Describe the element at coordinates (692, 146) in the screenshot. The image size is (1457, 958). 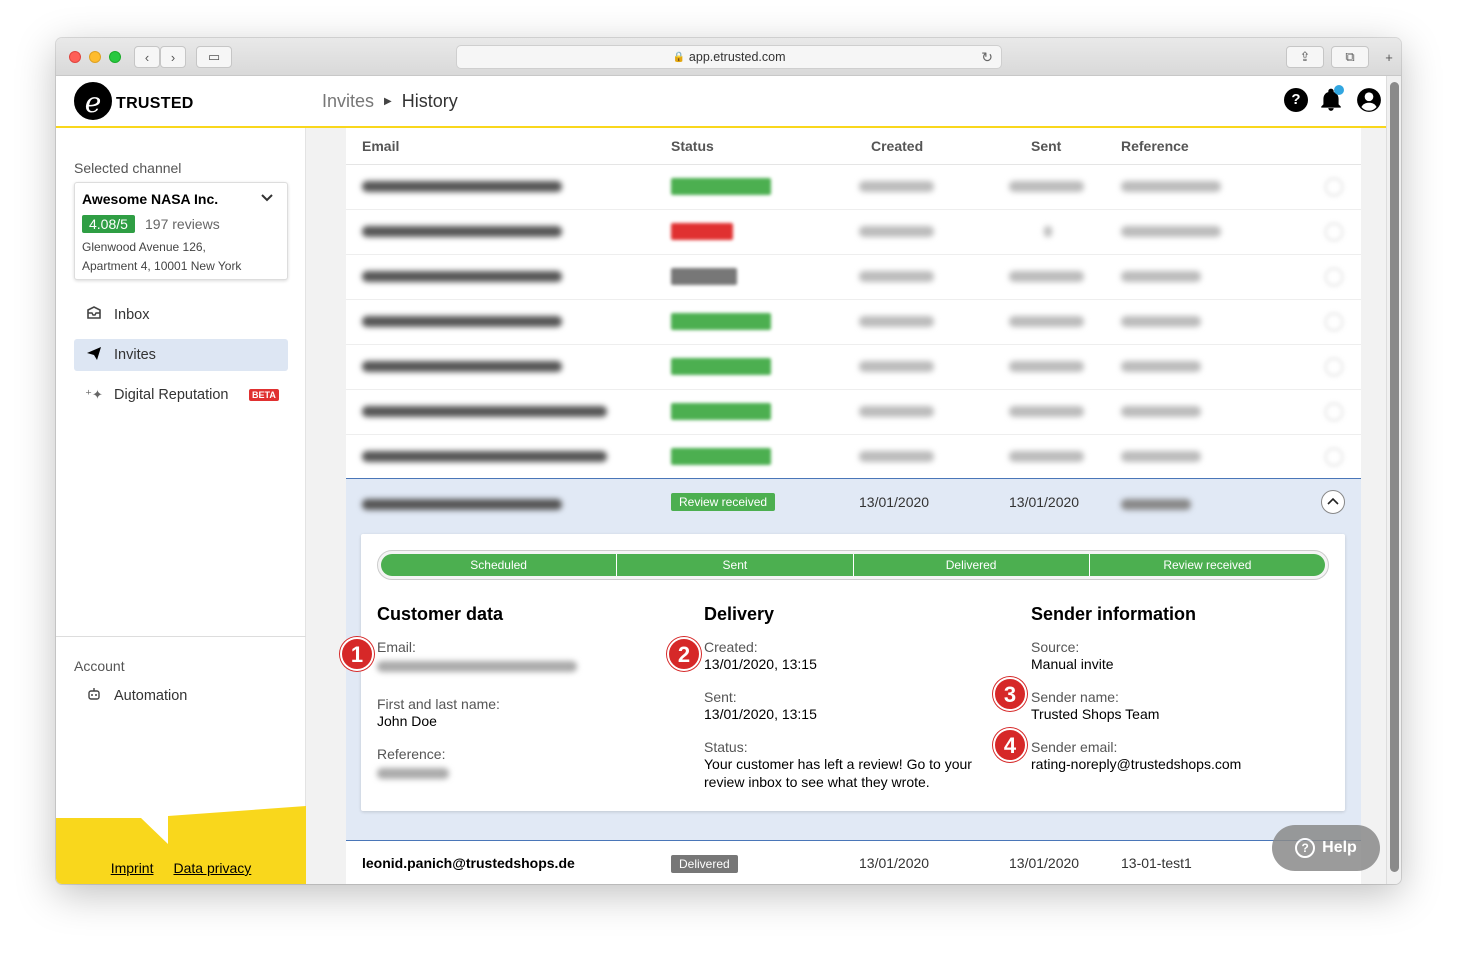
I see `column-header-status: Status` at that location.